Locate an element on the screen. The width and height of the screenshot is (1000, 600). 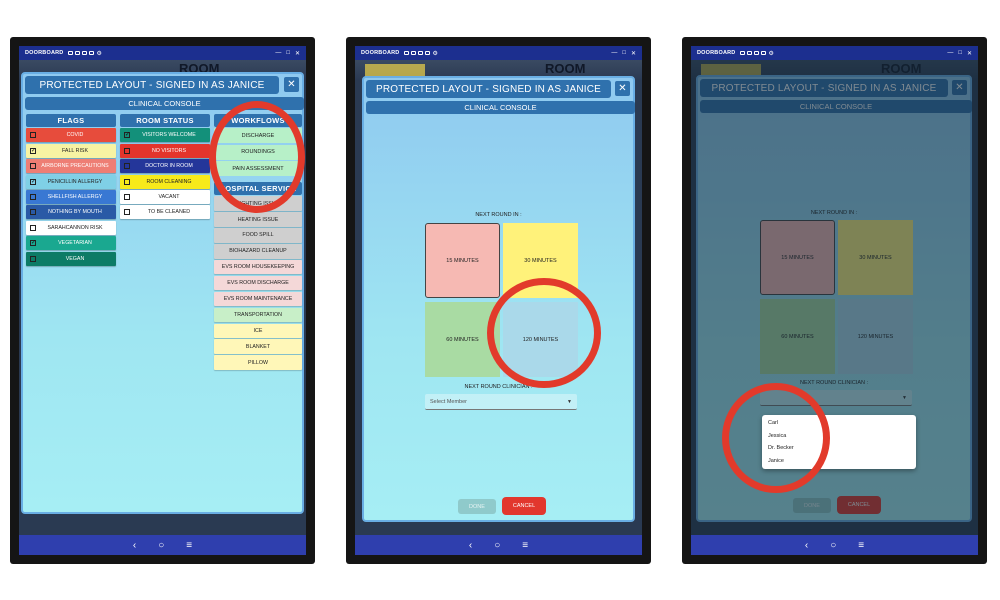
flag-label: SHELLFISH ALLERGY is located at coordinates (75, 196).